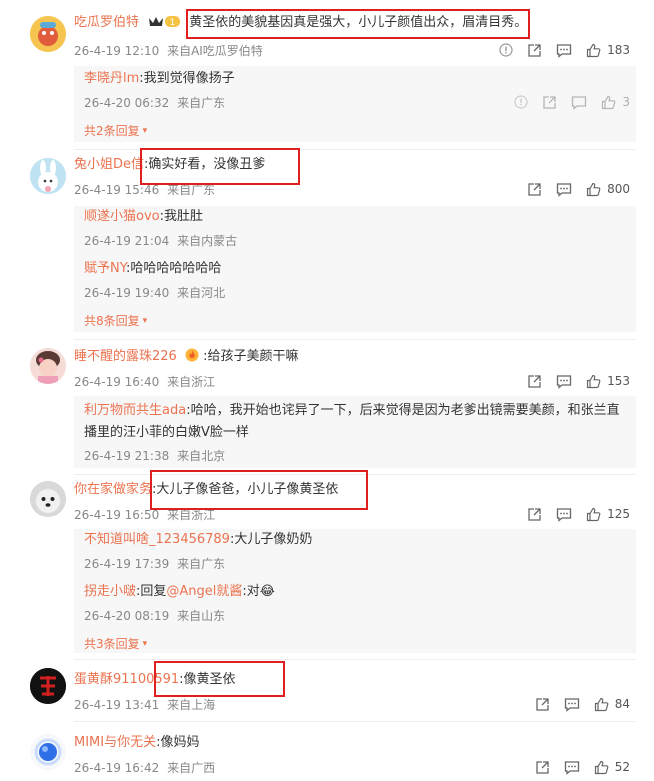  What do you see at coordinates (215, 51) in the screenshot?
I see `comment-location: 来自AI吃瓜罗伯特` at bounding box center [215, 51].